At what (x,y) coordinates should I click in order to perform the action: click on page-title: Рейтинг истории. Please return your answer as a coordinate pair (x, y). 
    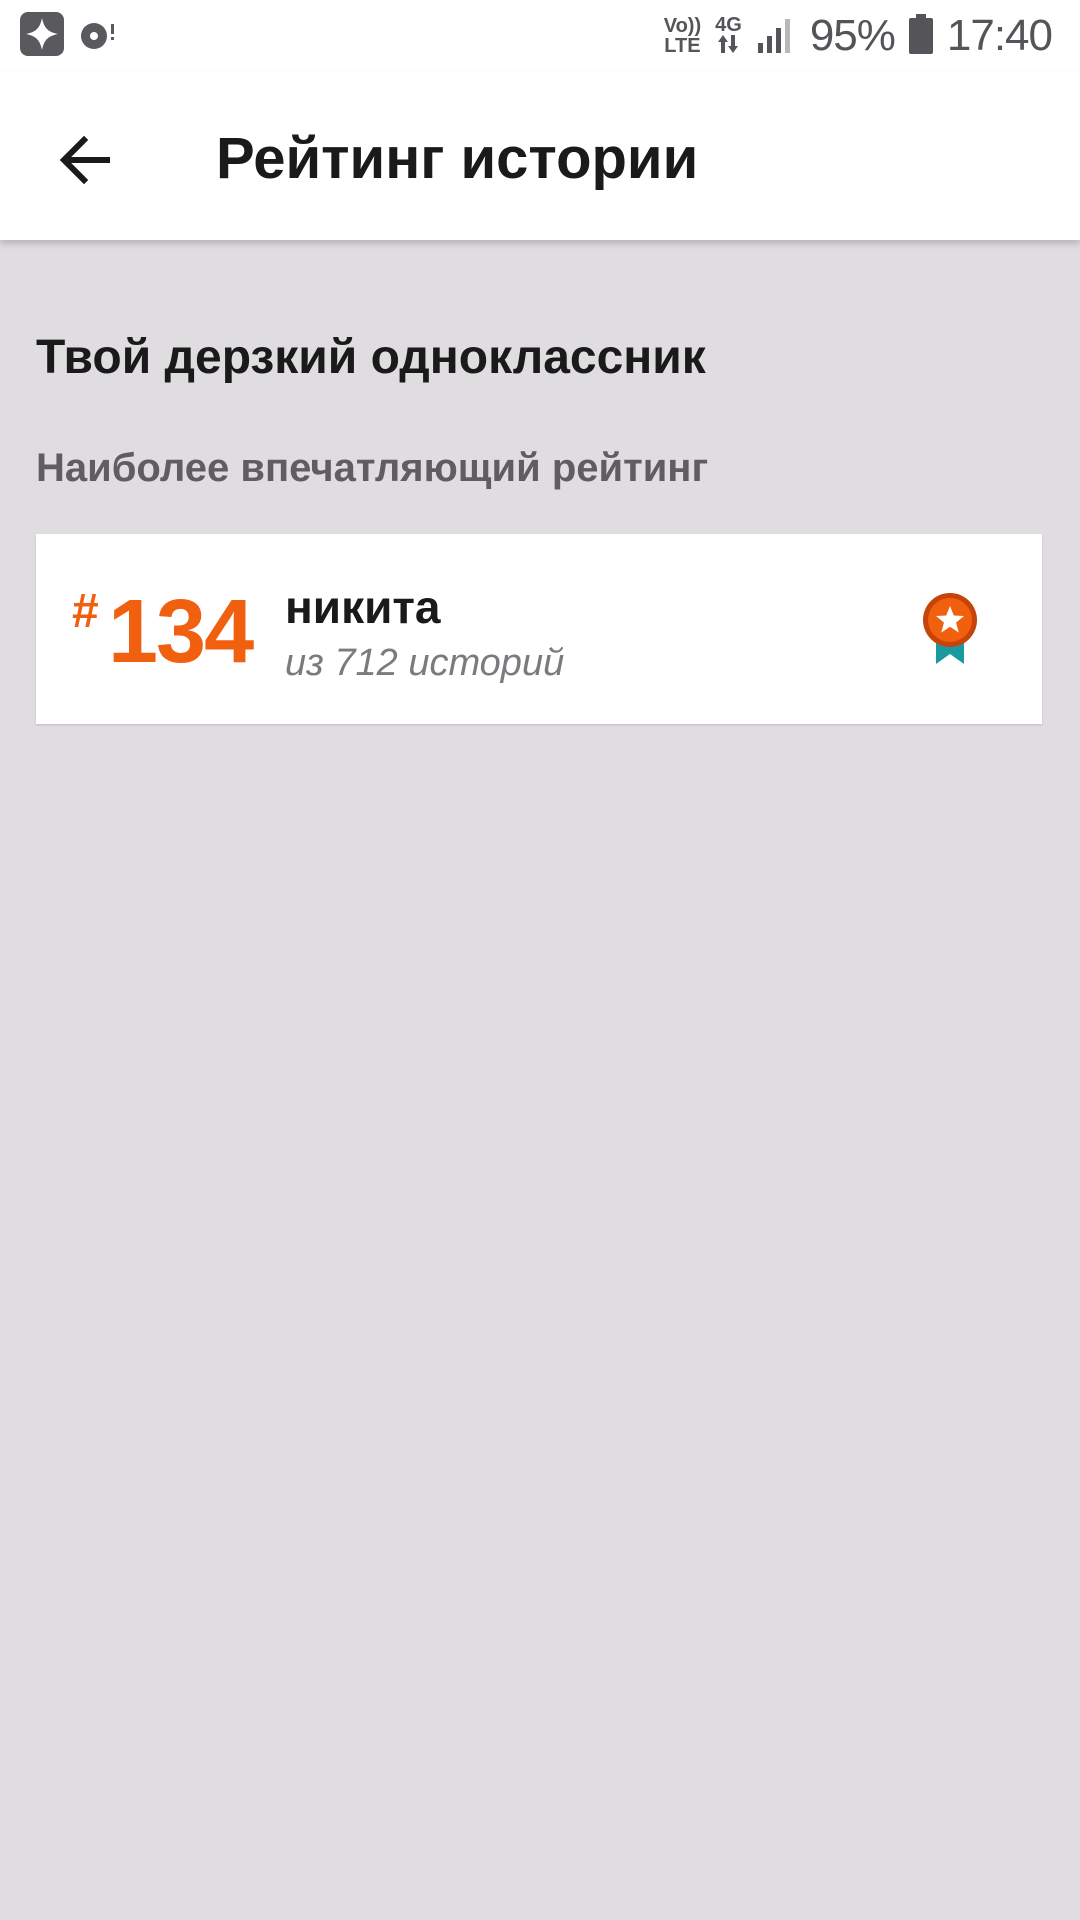
    Looking at the image, I should click on (457, 158).